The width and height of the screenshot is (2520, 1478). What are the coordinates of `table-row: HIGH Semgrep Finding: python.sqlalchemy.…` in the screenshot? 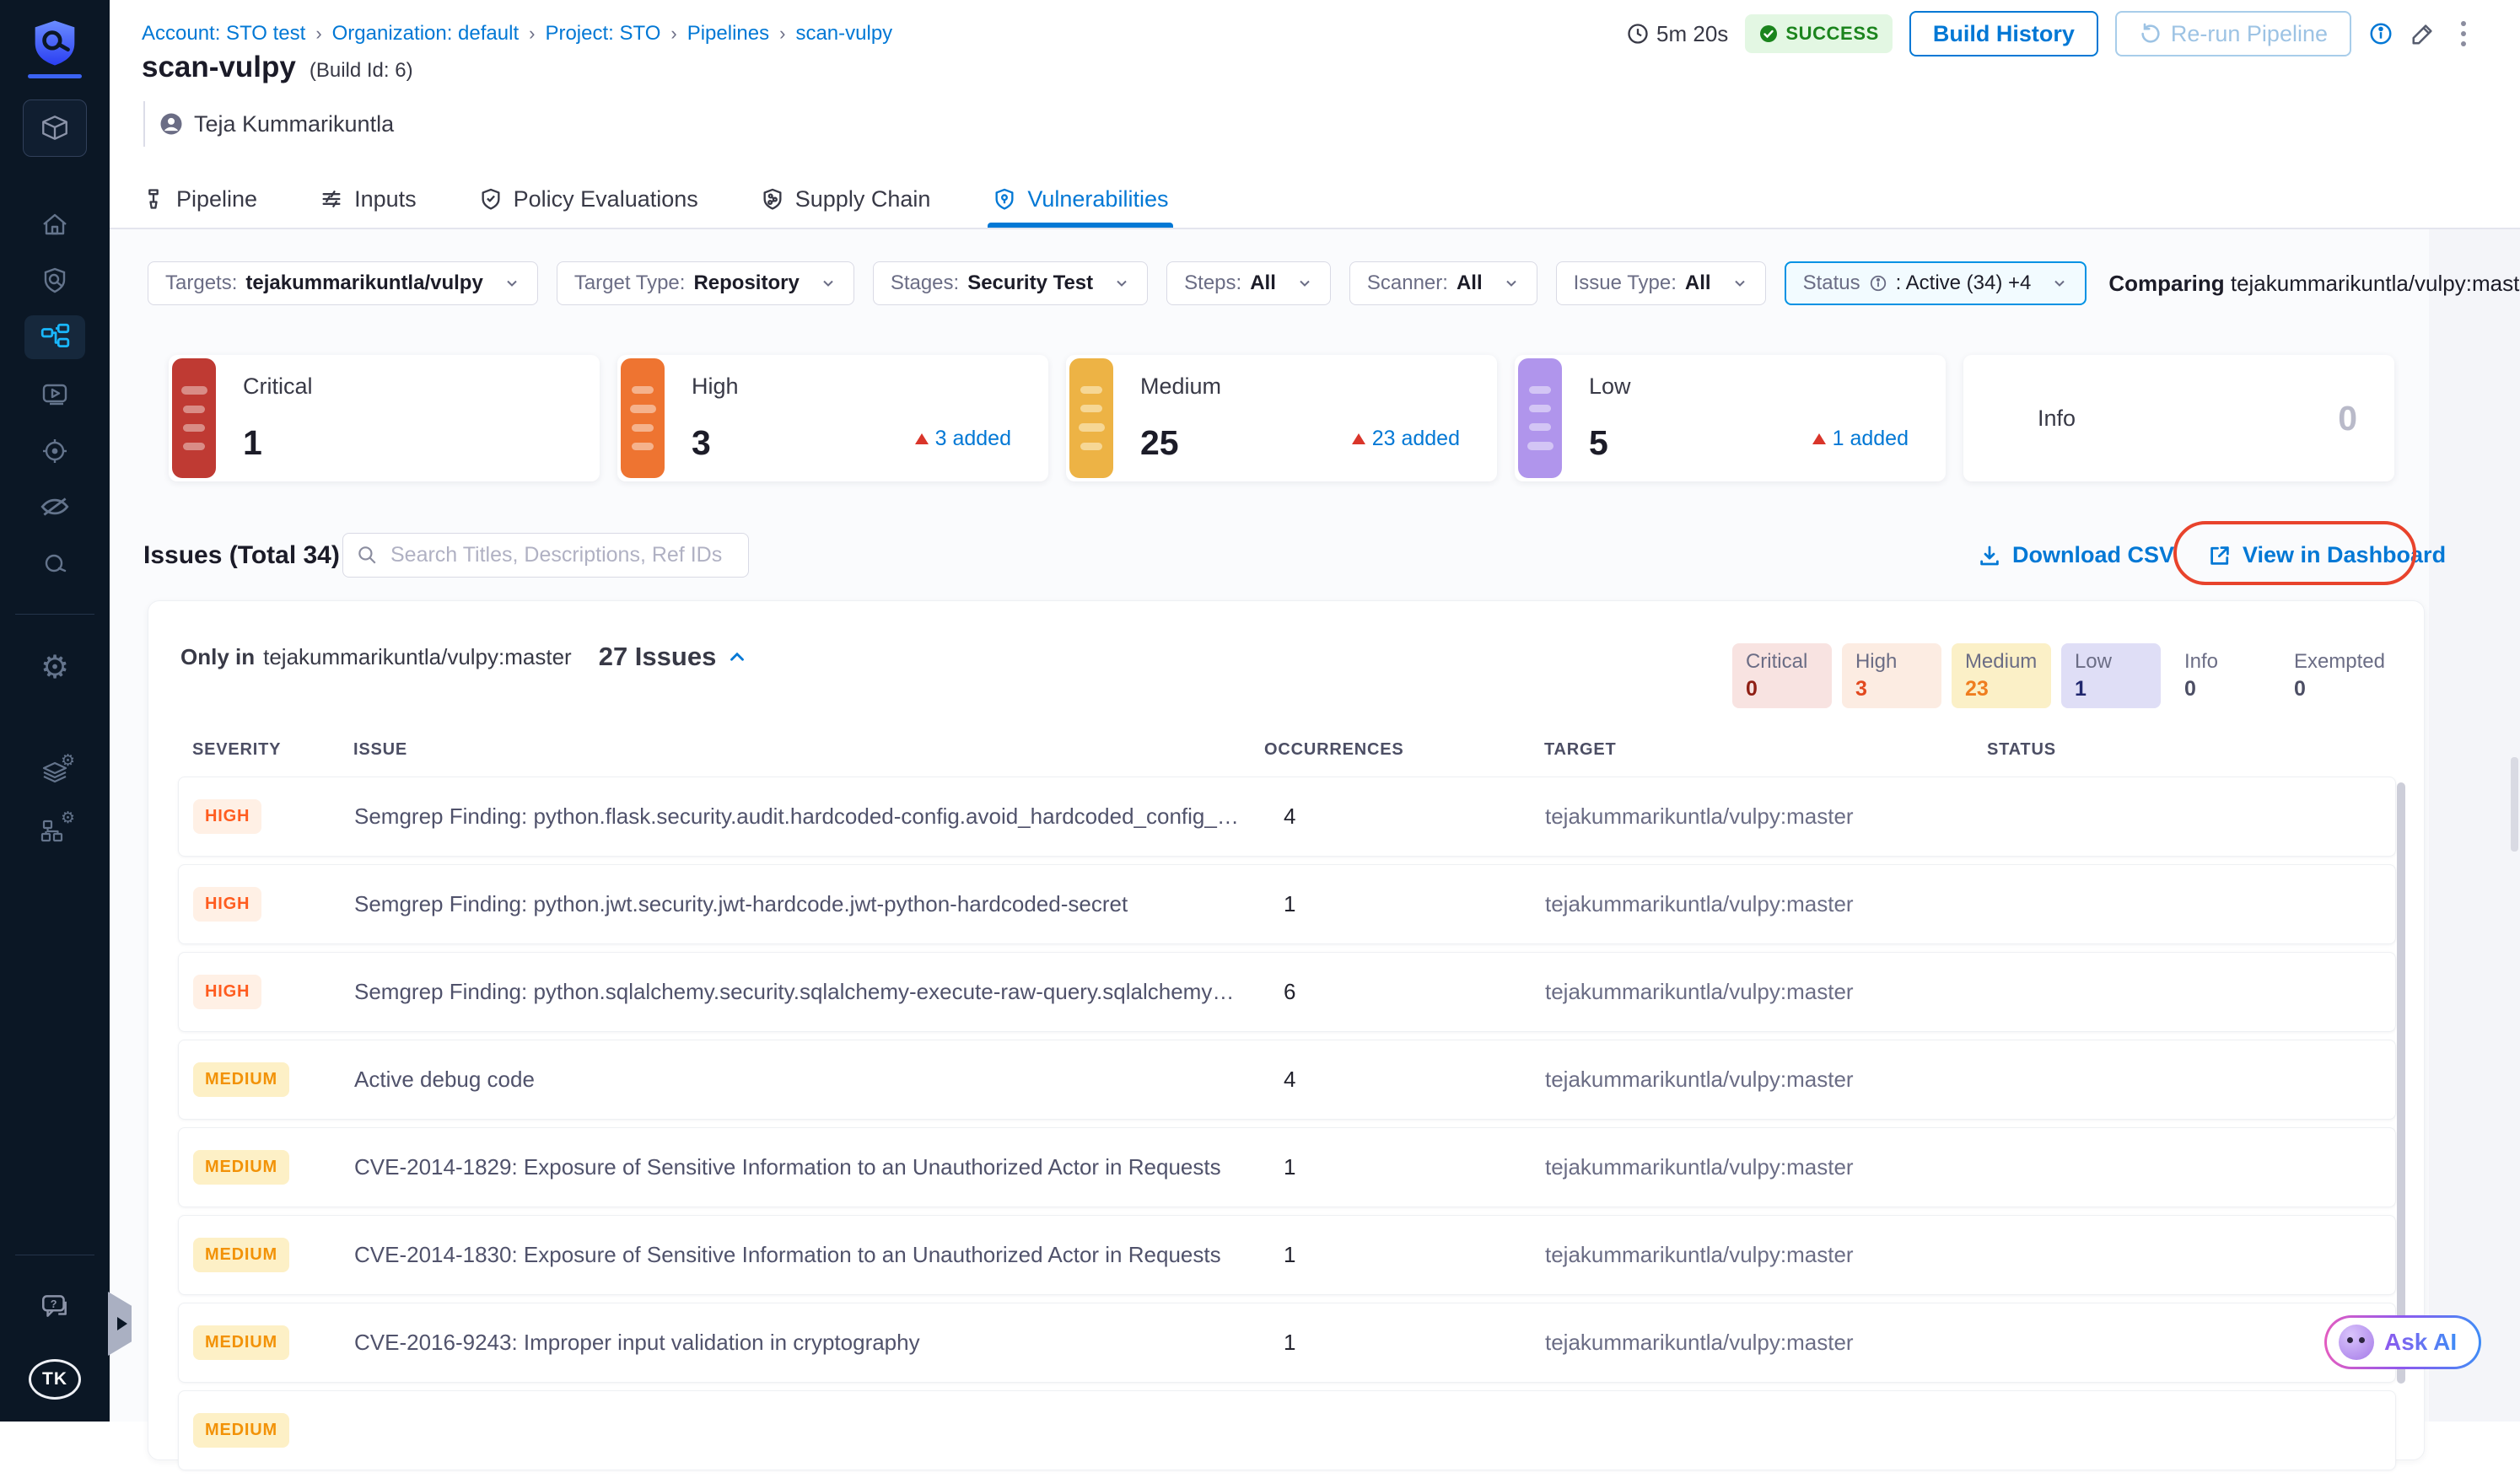 It's located at (1287, 992).